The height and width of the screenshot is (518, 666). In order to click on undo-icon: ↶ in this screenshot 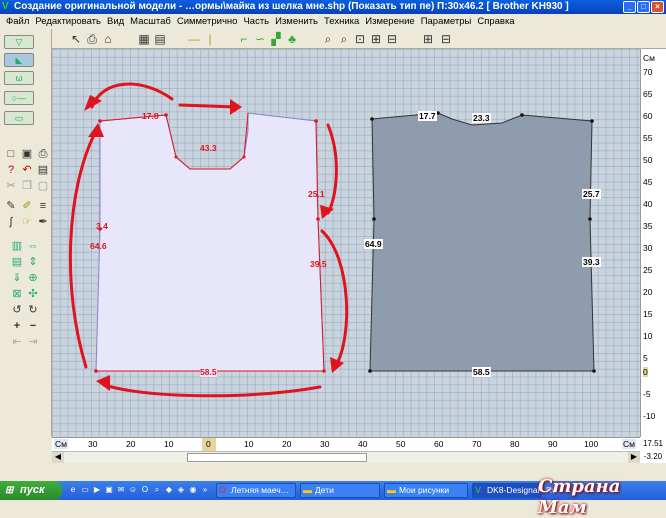, I will do `click(27, 170)`.